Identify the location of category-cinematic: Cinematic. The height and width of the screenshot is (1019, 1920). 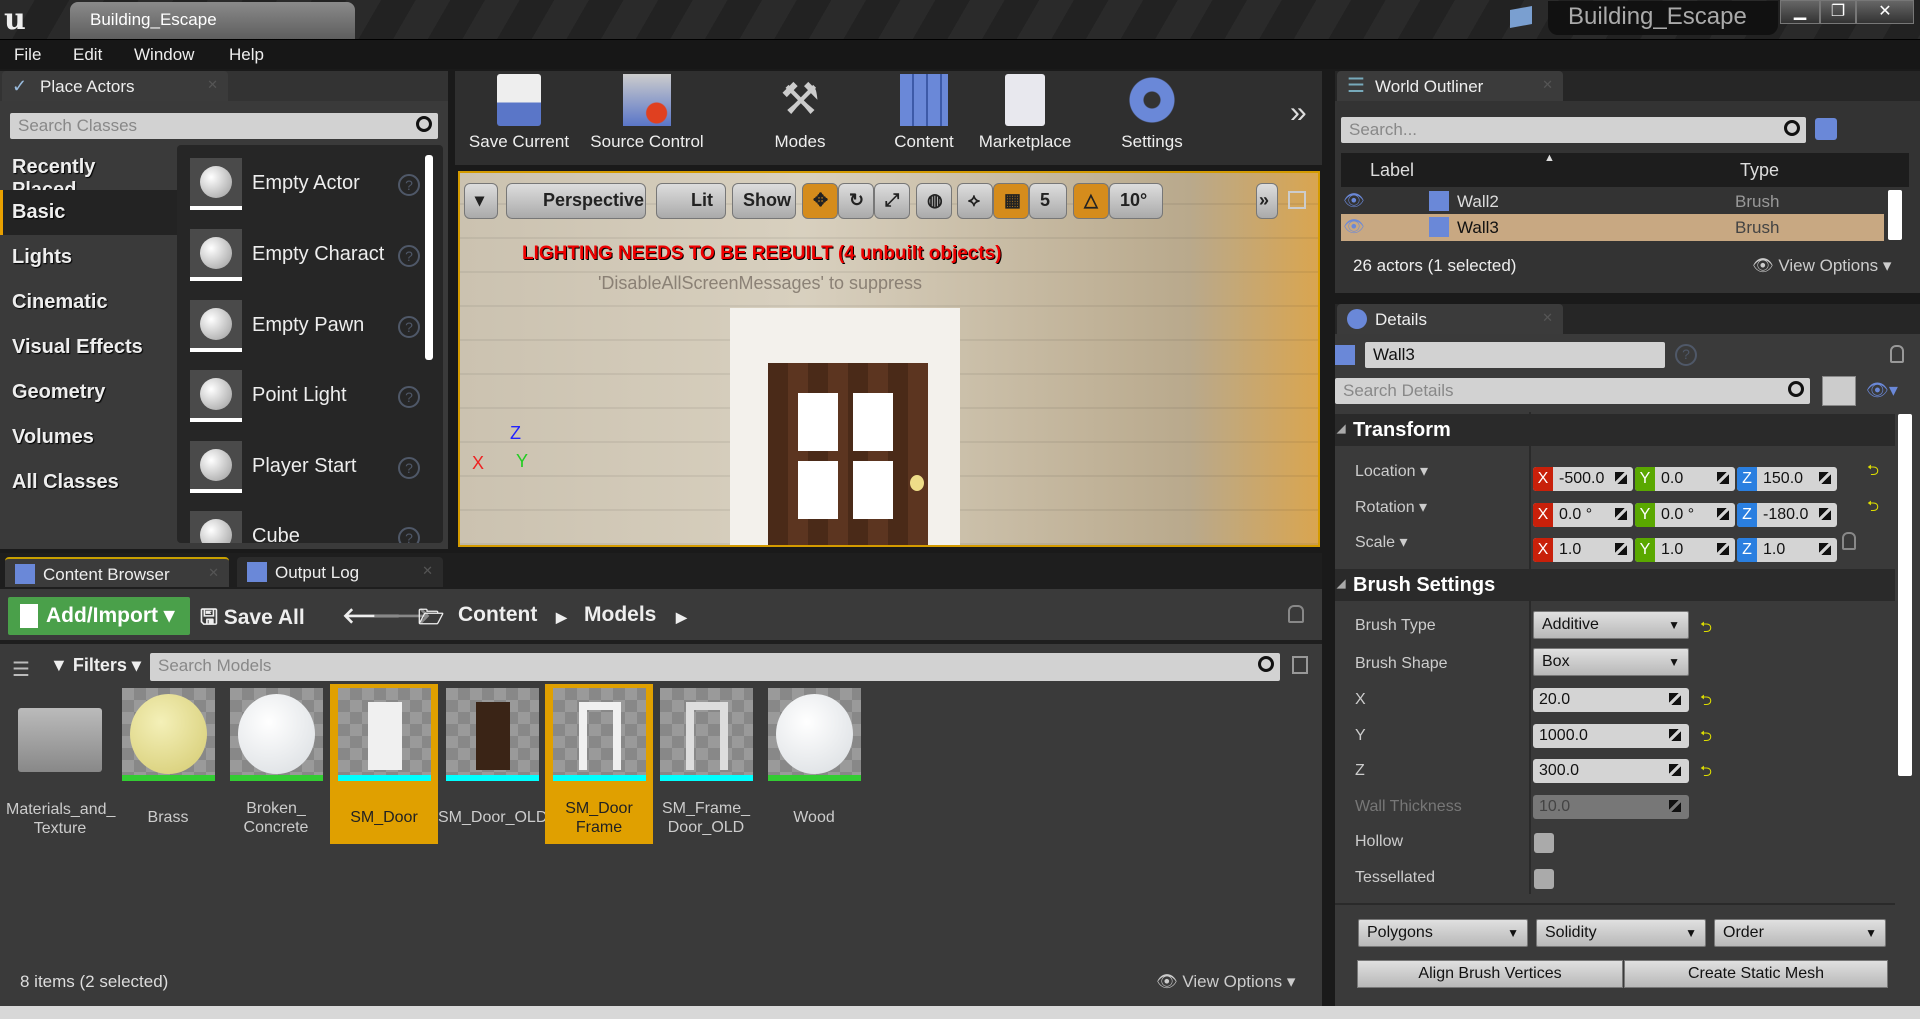
(88, 302).